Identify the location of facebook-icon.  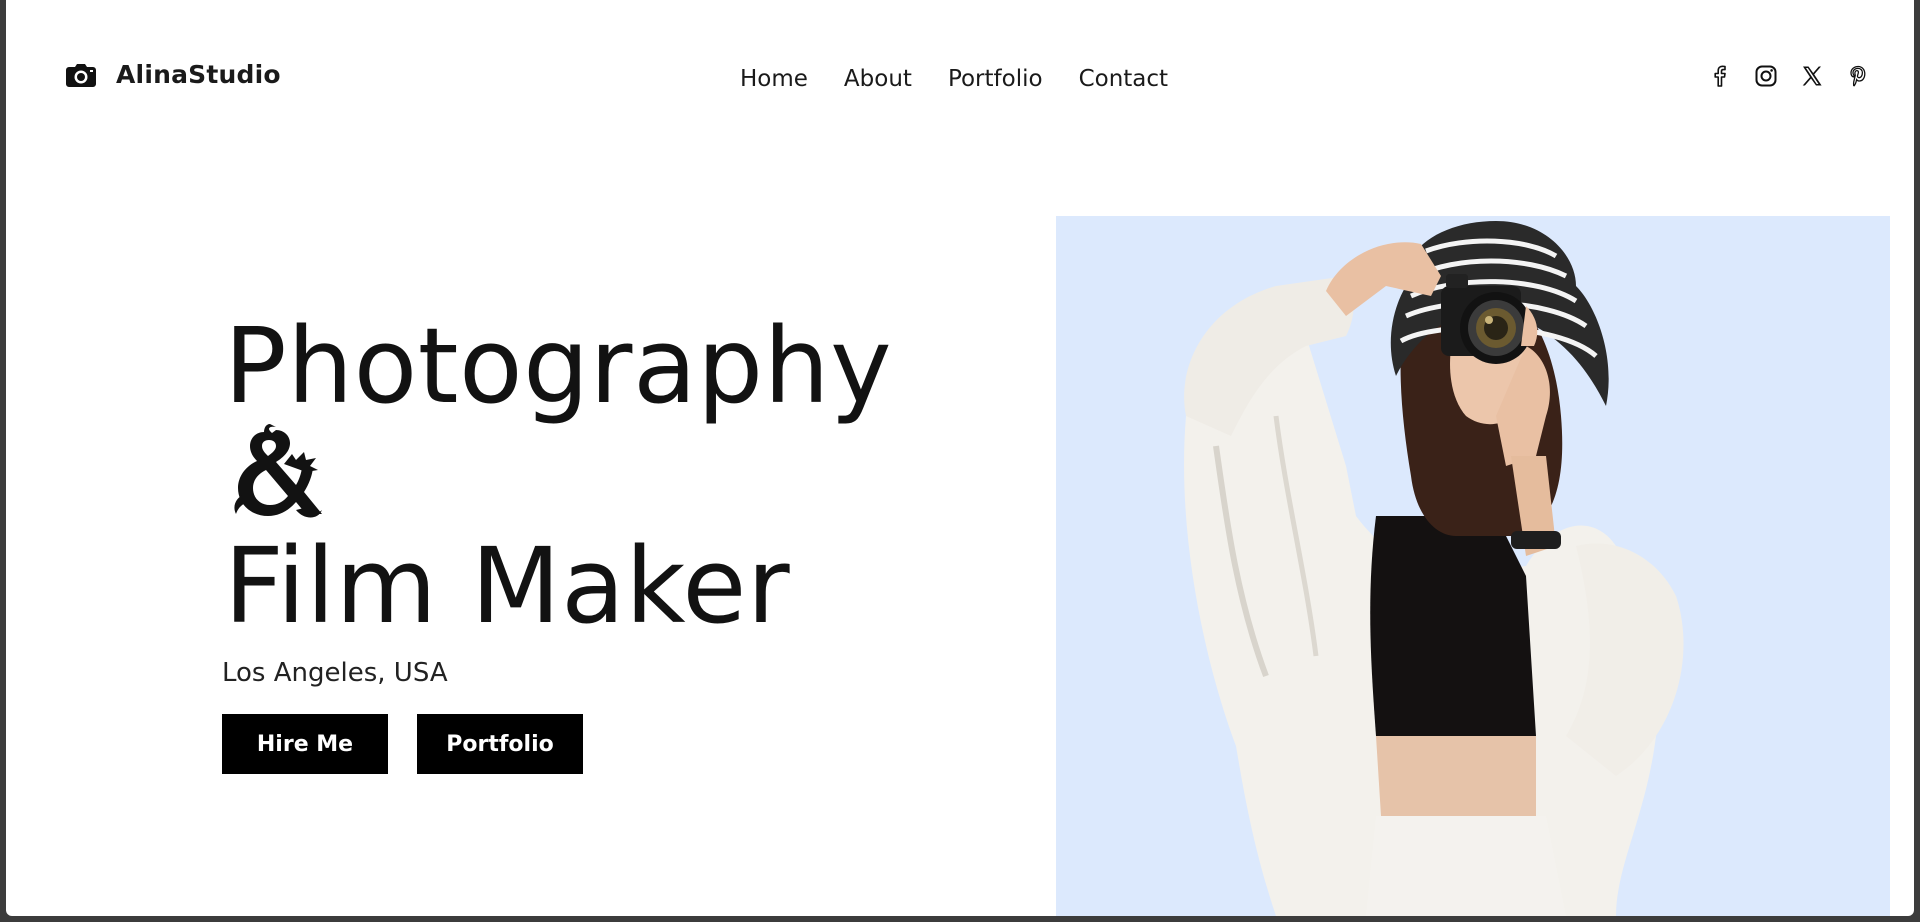
(1720, 76).